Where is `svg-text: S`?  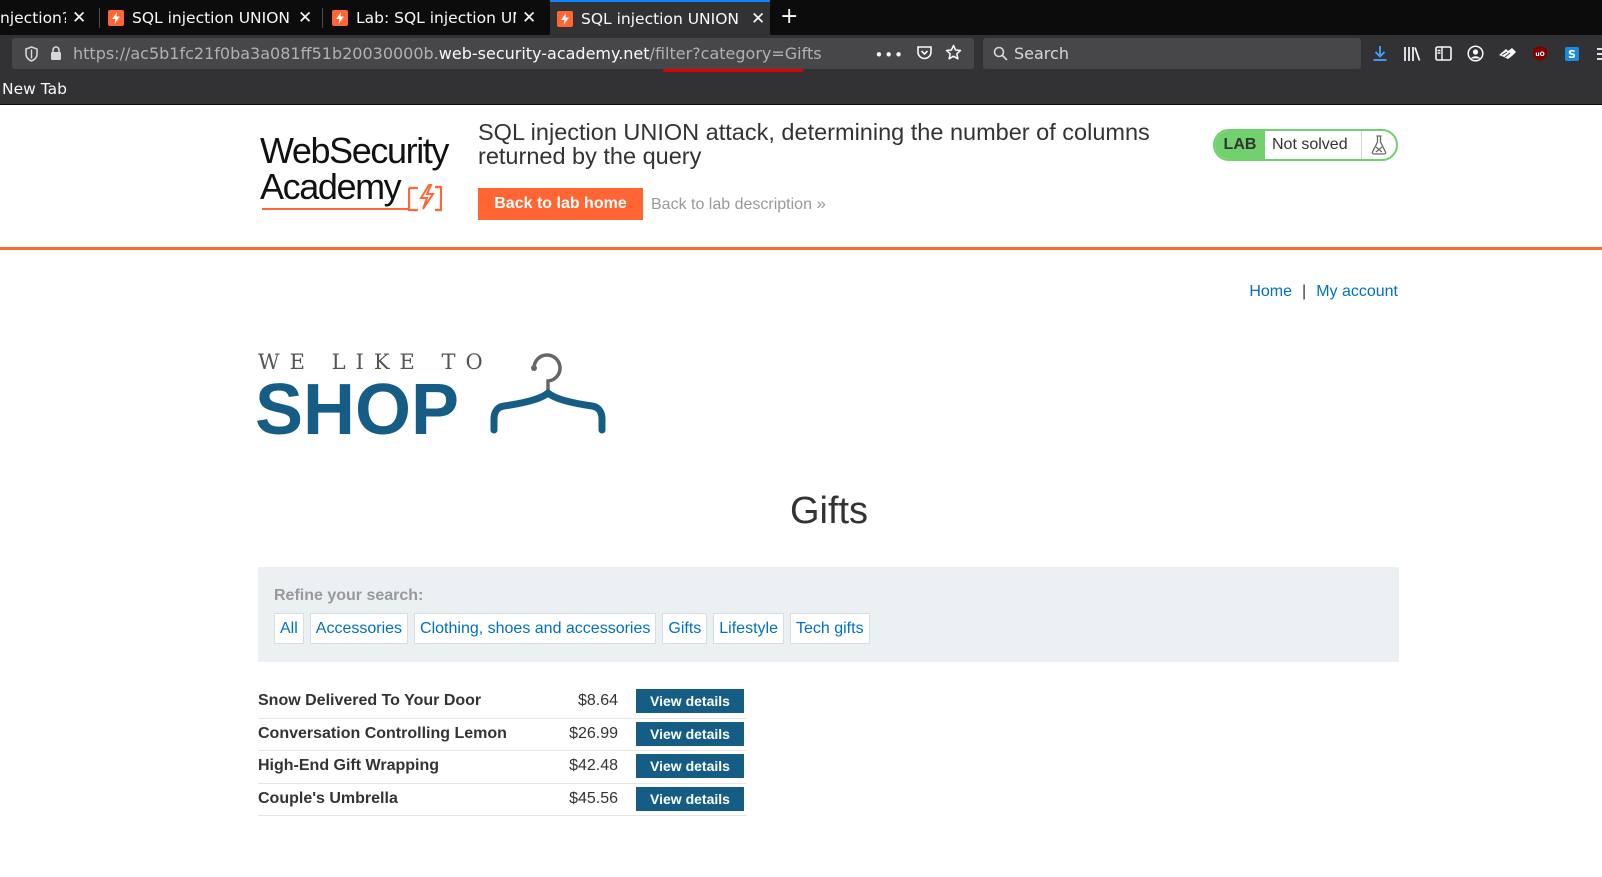 svg-text: S is located at coordinates (1572, 54).